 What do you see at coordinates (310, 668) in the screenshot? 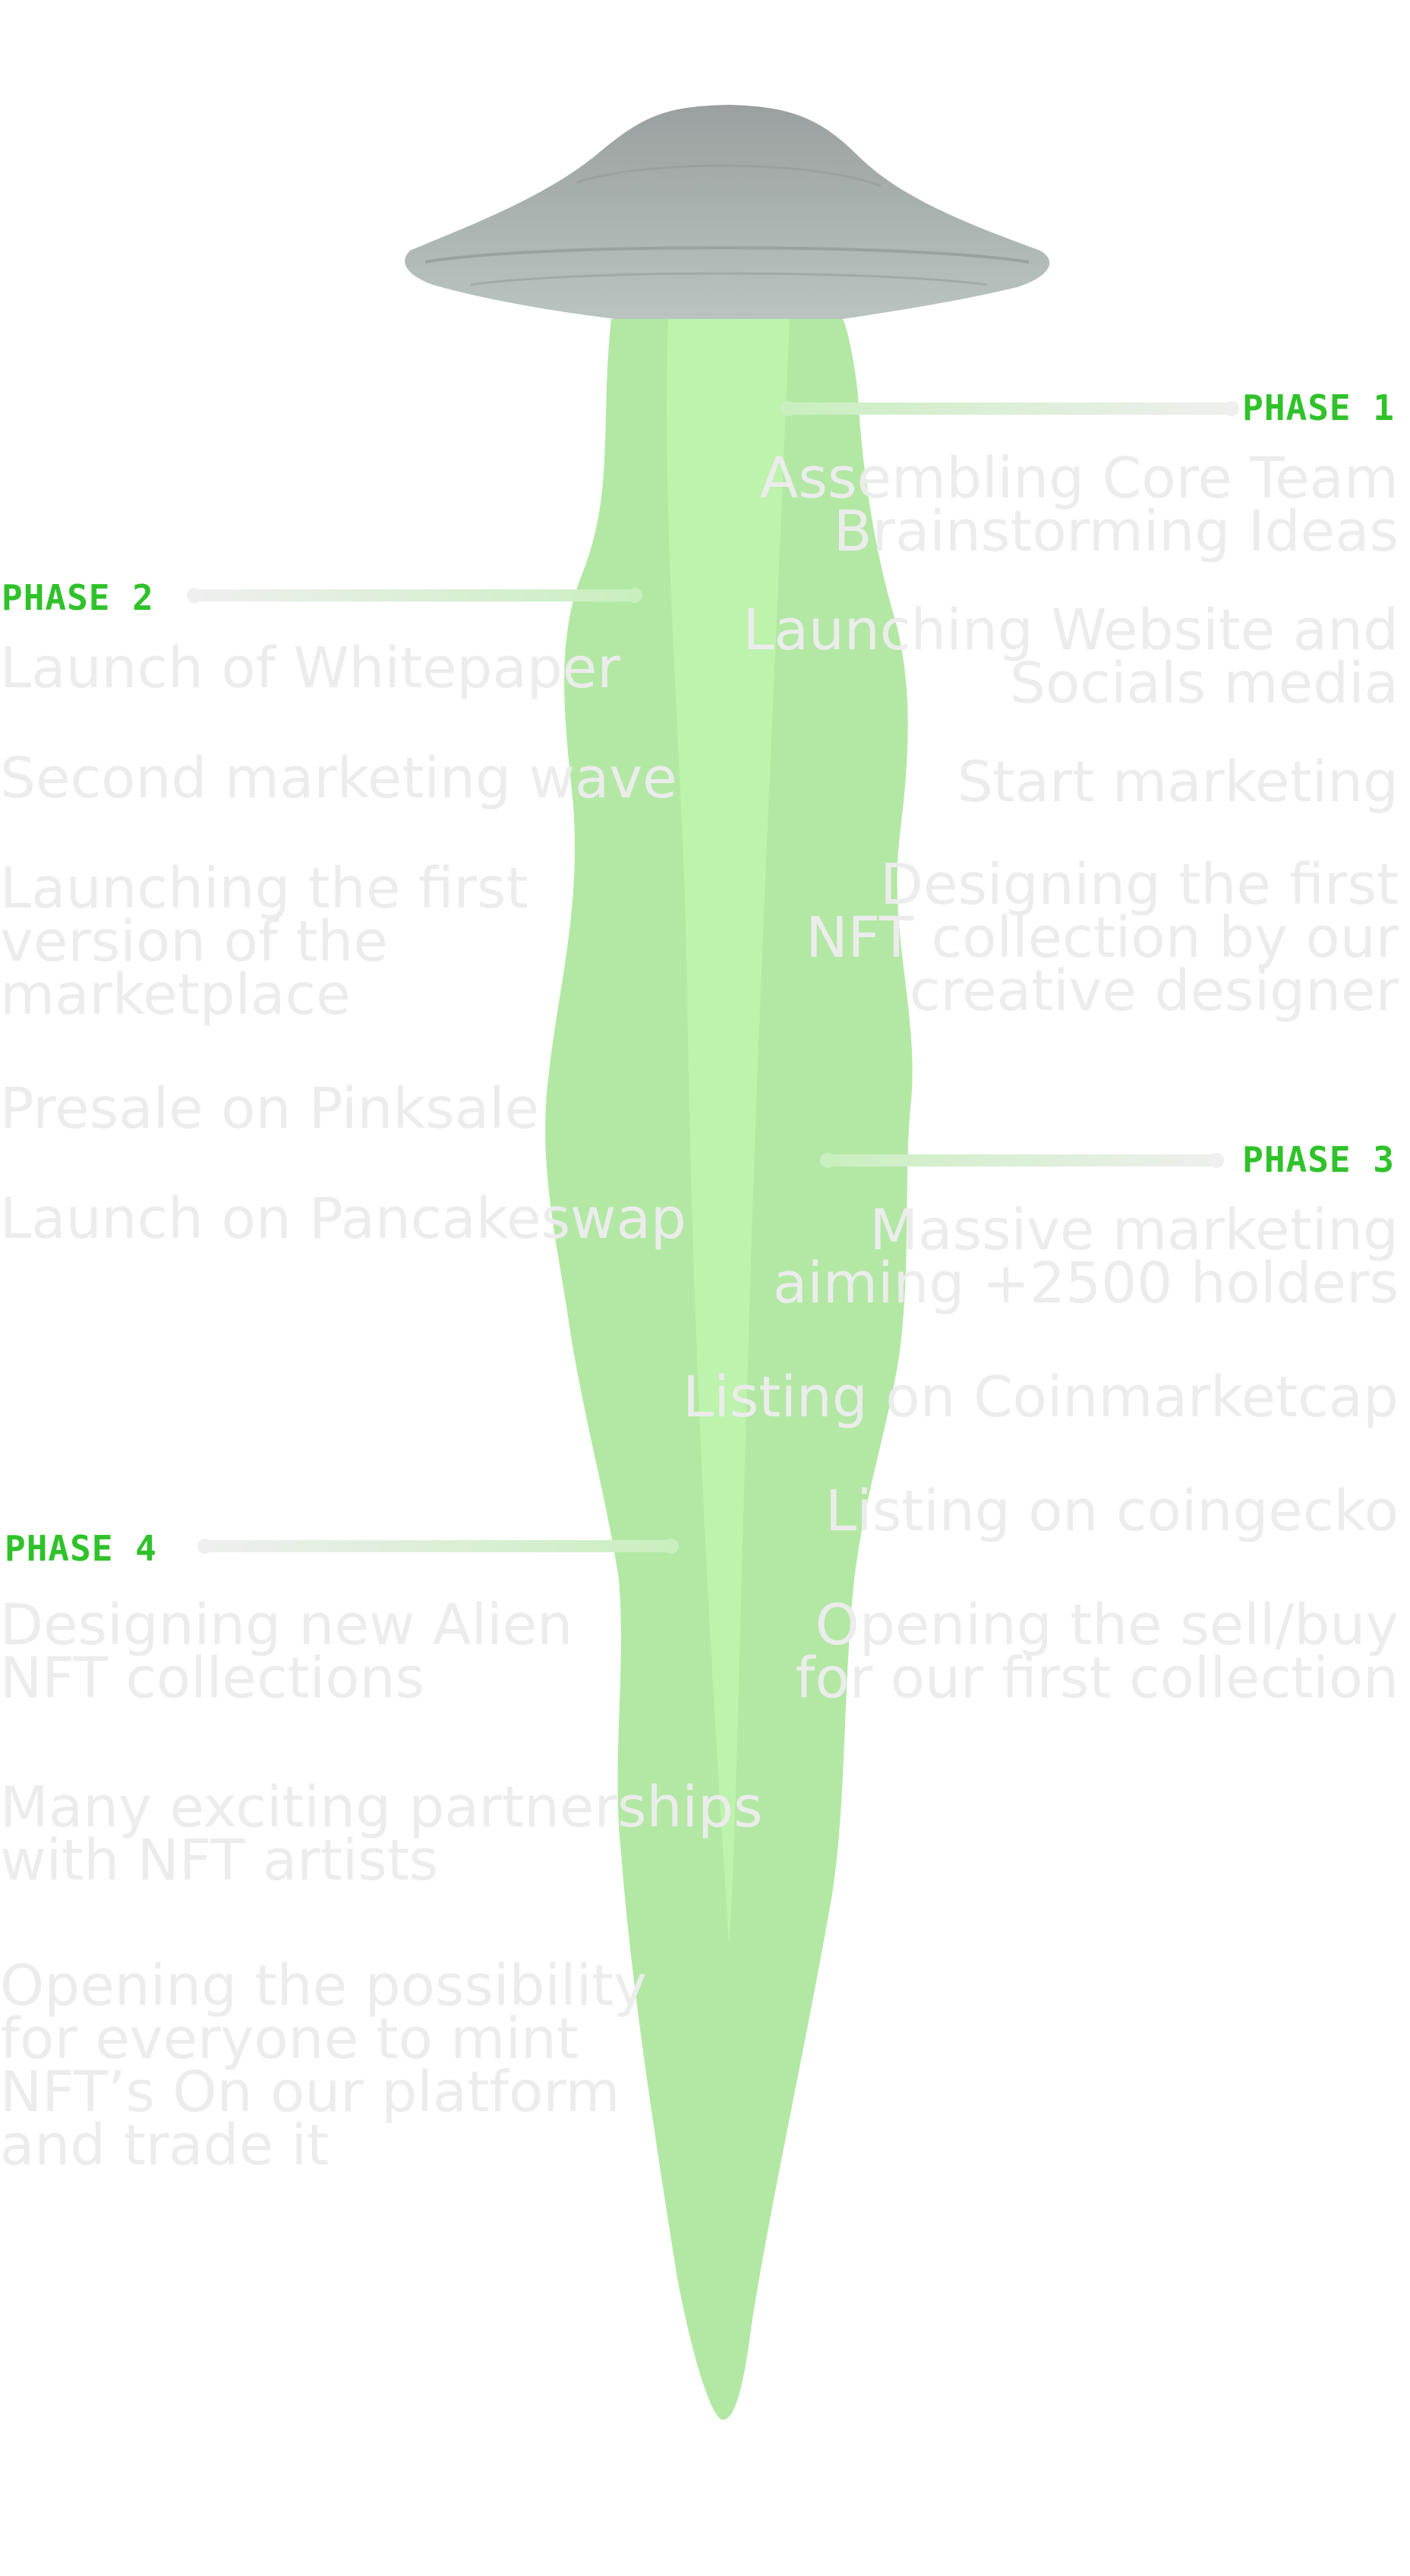
I see `phase-2-item: Launch of Whitepaper` at bounding box center [310, 668].